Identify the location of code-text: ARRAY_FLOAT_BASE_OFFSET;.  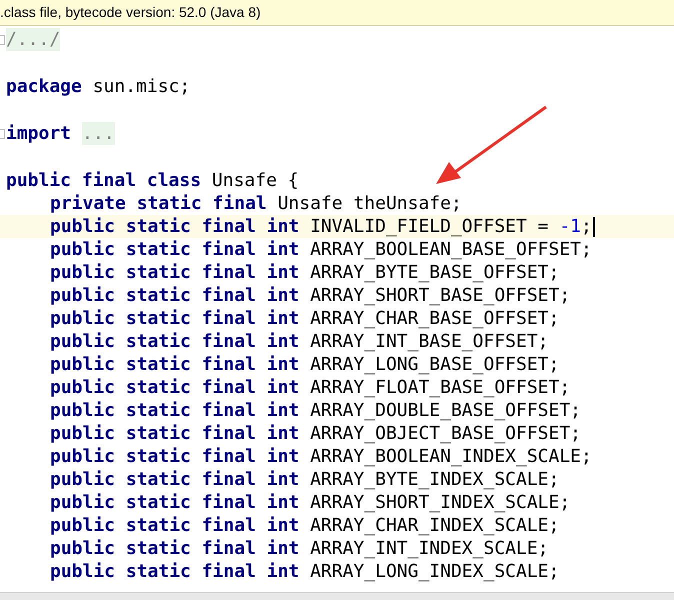
(439, 387).